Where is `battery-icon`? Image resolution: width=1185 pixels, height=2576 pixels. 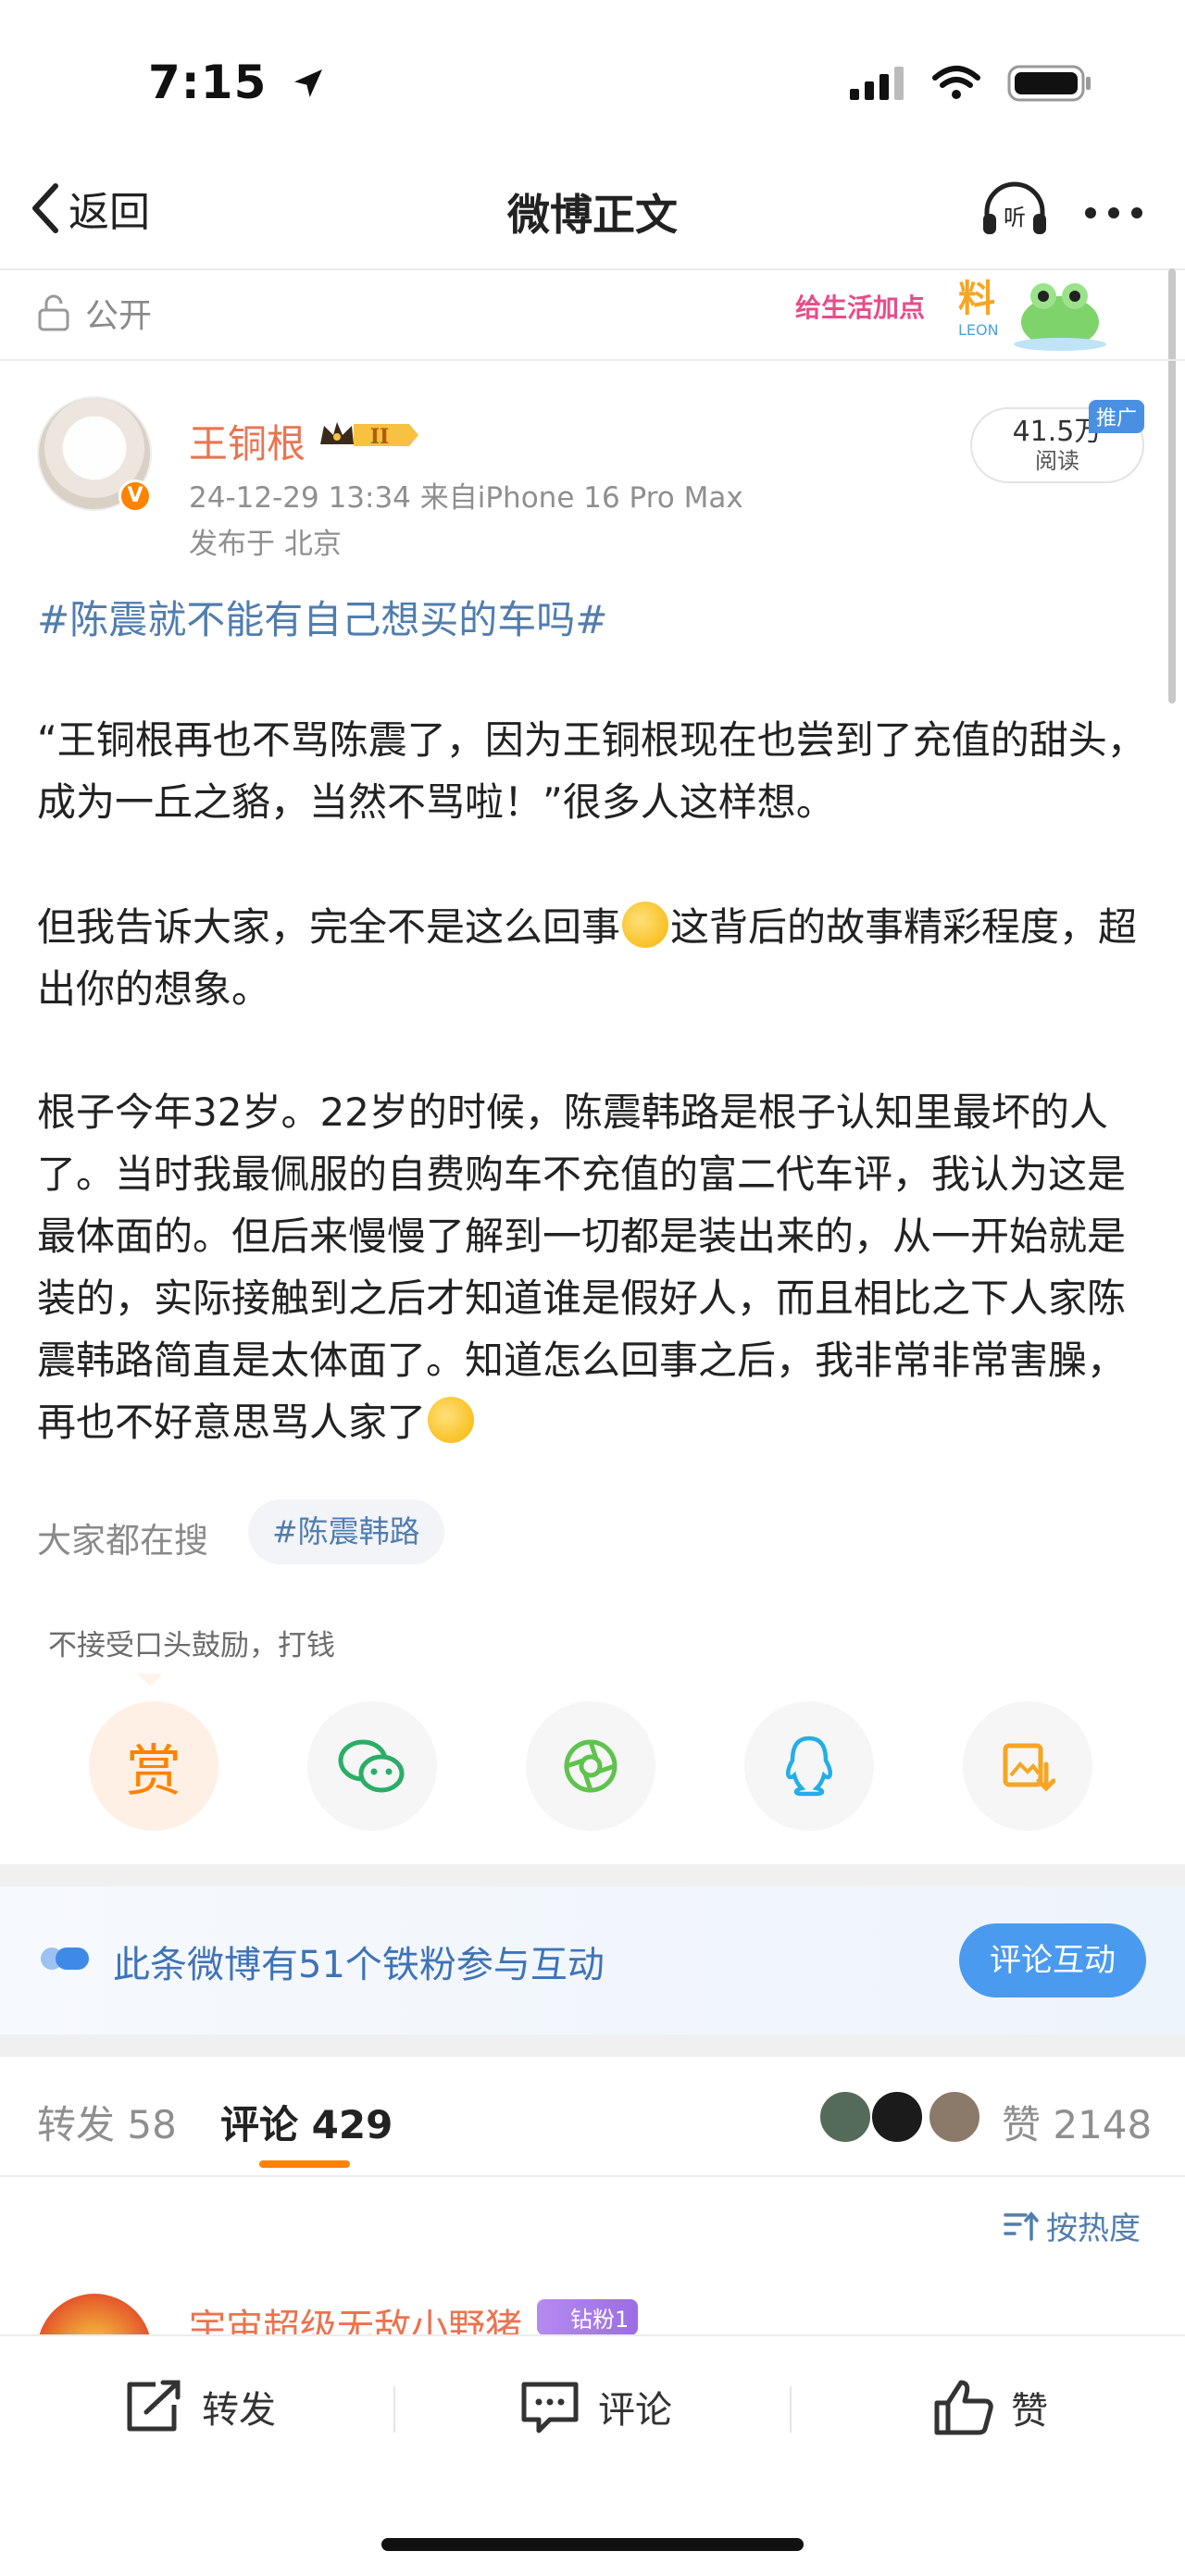 battery-icon is located at coordinates (1049, 83).